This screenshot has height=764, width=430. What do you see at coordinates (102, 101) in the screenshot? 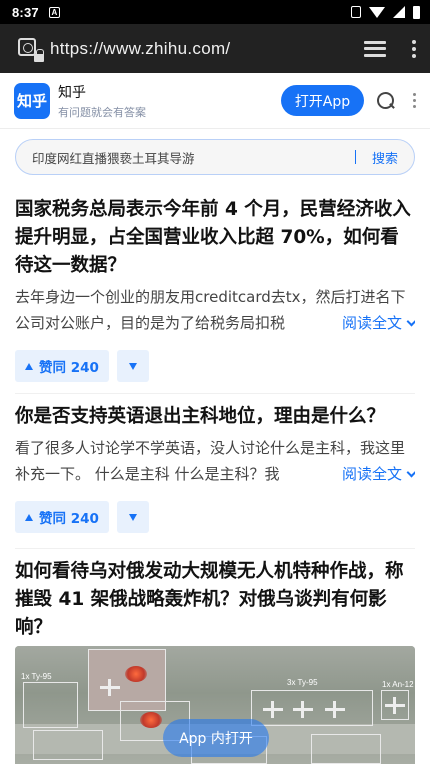
I see `brand: 知乎 有问题就会有答案` at bounding box center [102, 101].